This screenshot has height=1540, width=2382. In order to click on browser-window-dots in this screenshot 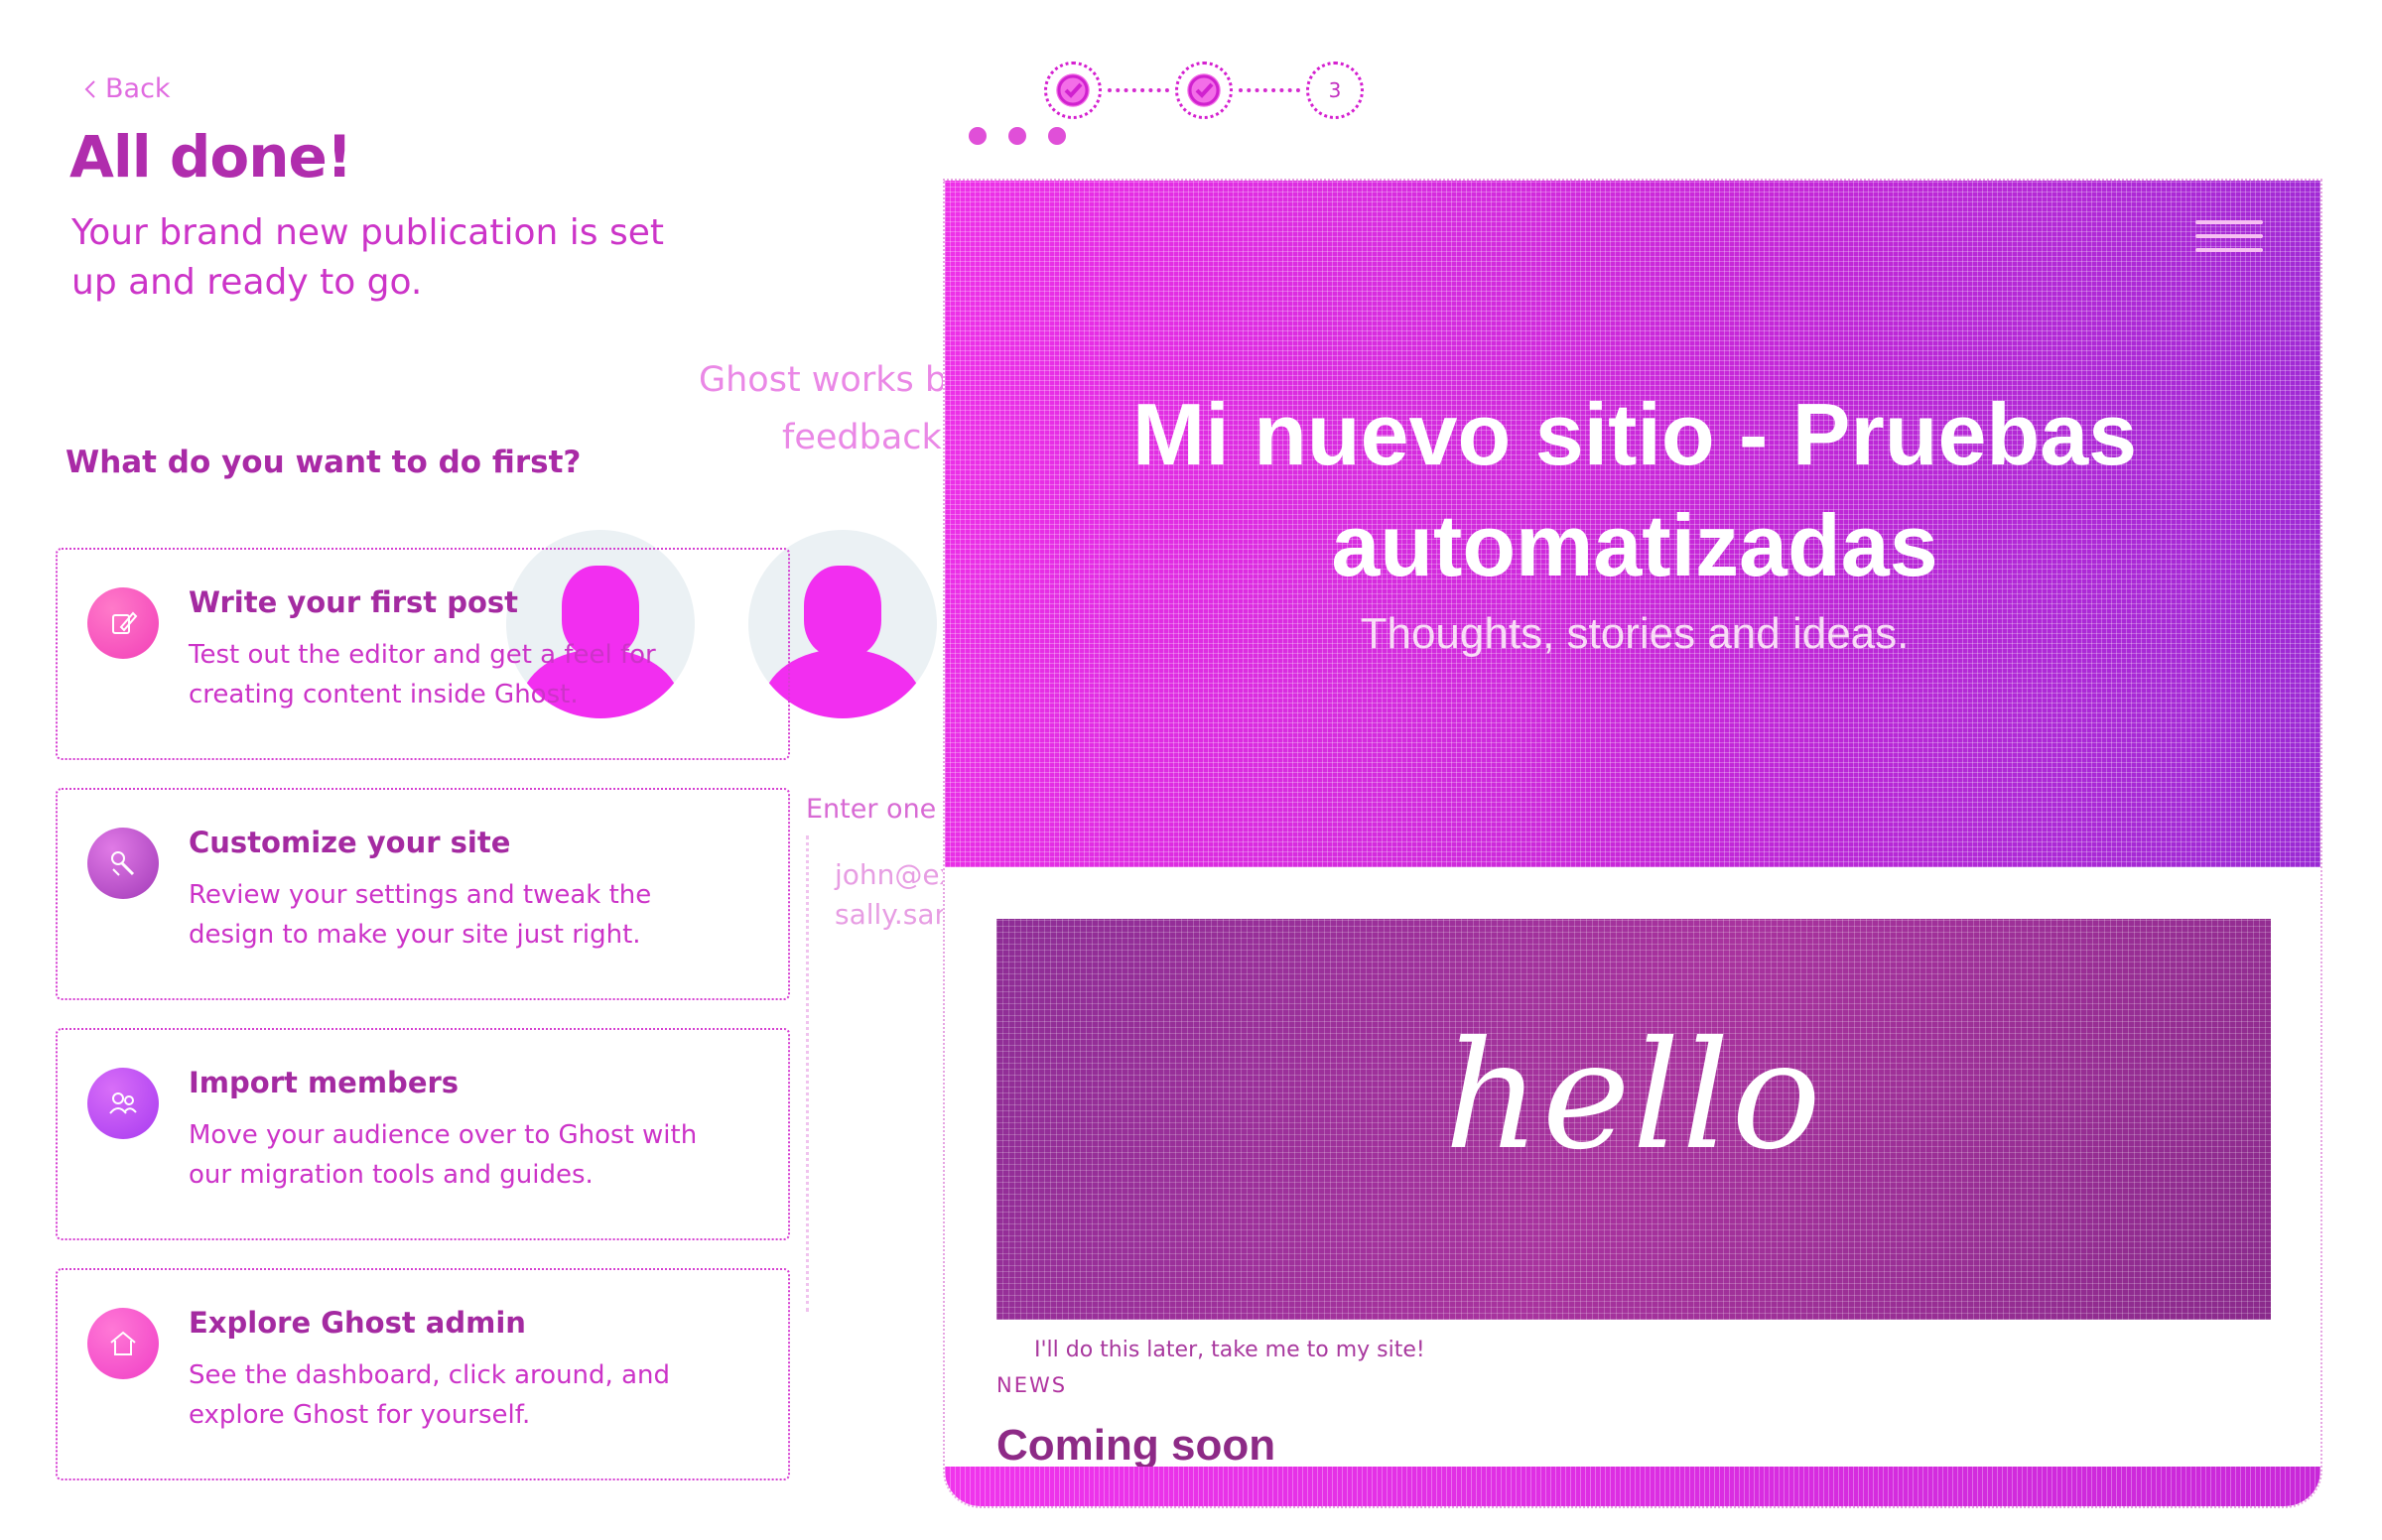, I will do `click(1017, 136)`.